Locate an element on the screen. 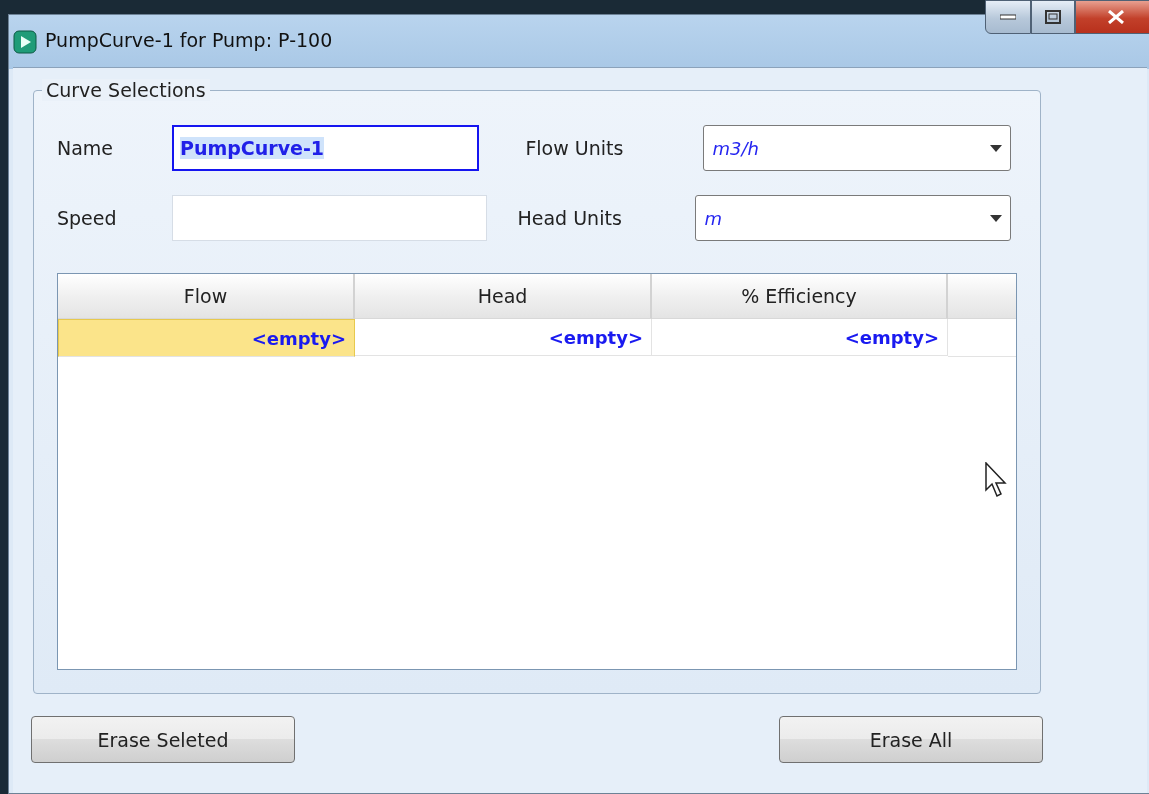 This screenshot has width=1149, height=794. close-icon is located at coordinates (1116, 17).